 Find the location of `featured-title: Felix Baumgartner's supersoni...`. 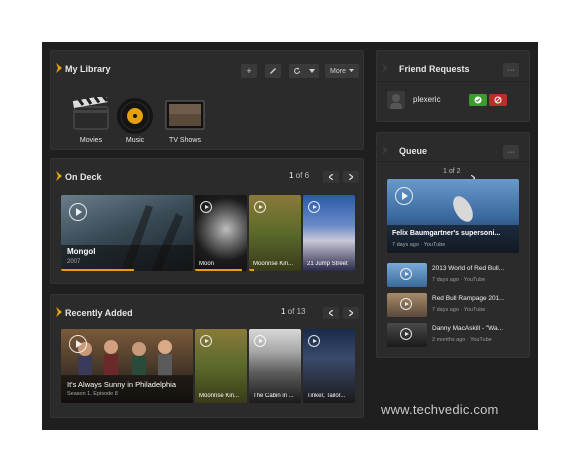

featured-title: Felix Baumgartner's supersoni... is located at coordinates (446, 233).